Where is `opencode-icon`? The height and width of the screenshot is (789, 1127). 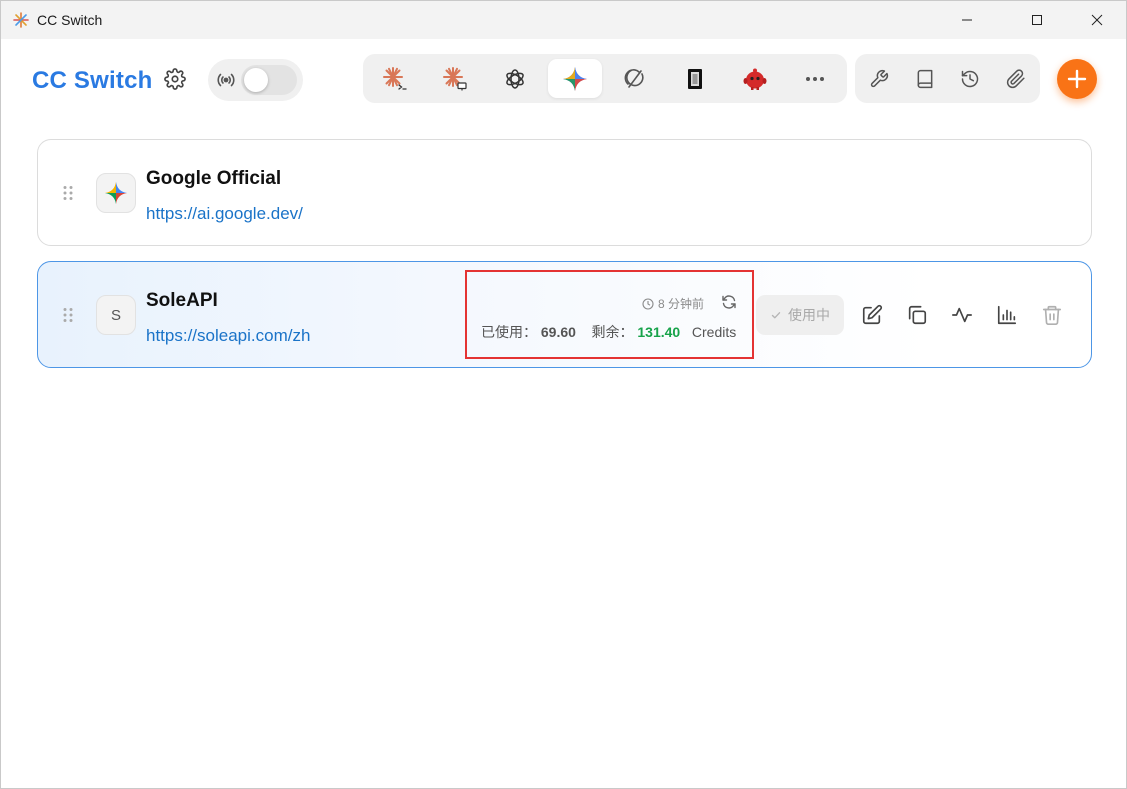 opencode-icon is located at coordinates (634, 78).